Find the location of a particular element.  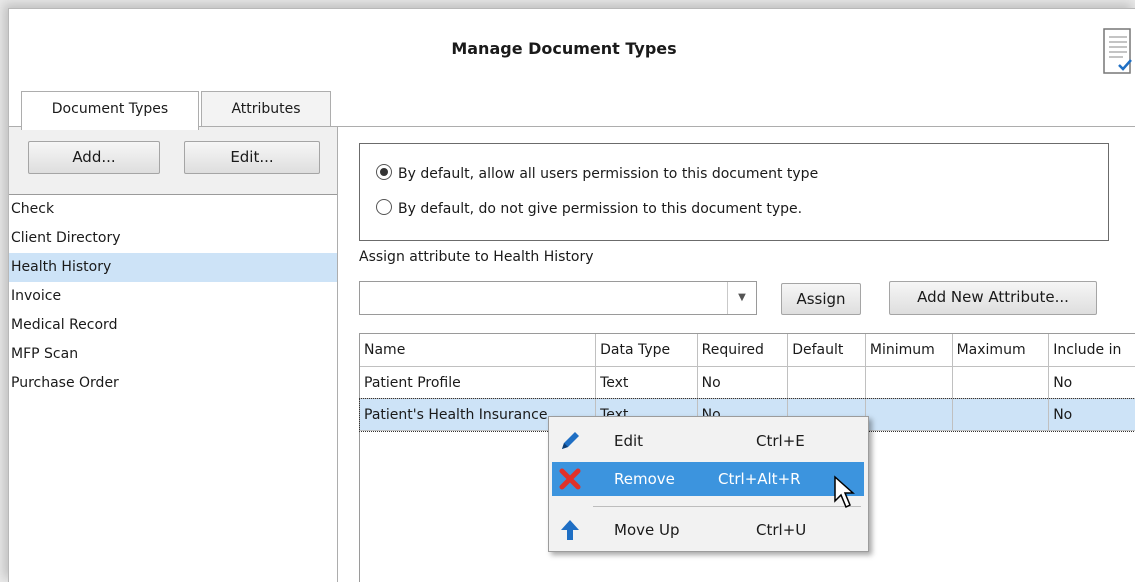

attribute-combobox: ▼ is located at coordinates (558, 298).